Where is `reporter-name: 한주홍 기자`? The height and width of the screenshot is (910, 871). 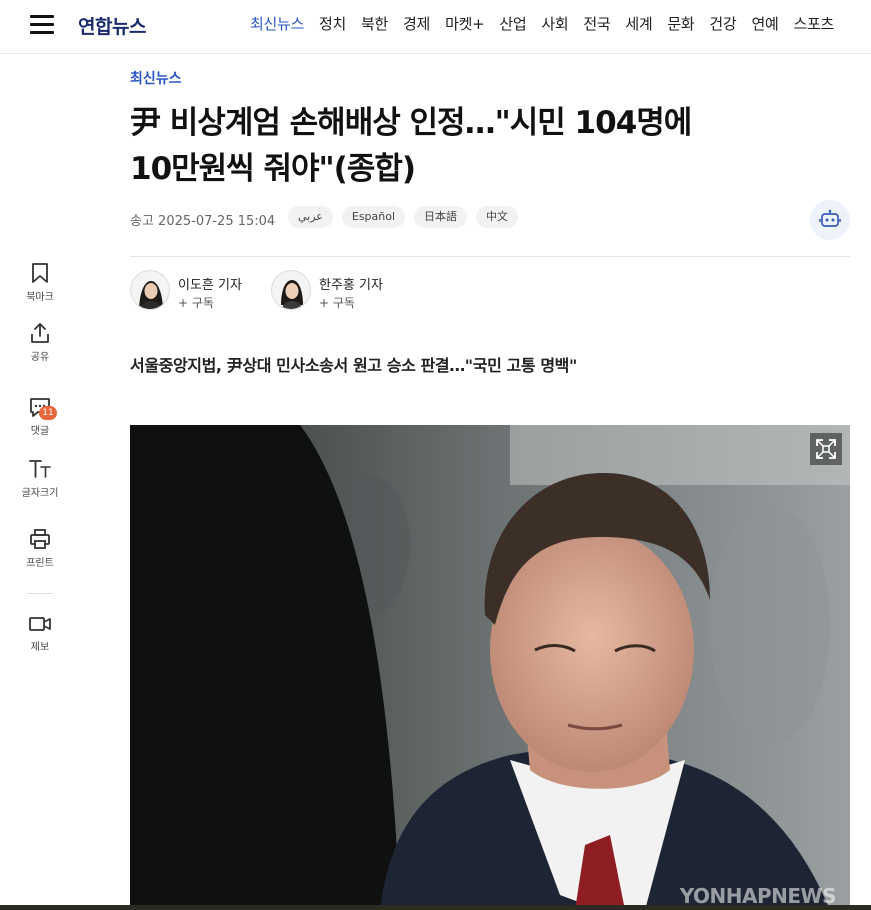
reporter-name: 한주홍 기자 is located at coordinates (351, 283).